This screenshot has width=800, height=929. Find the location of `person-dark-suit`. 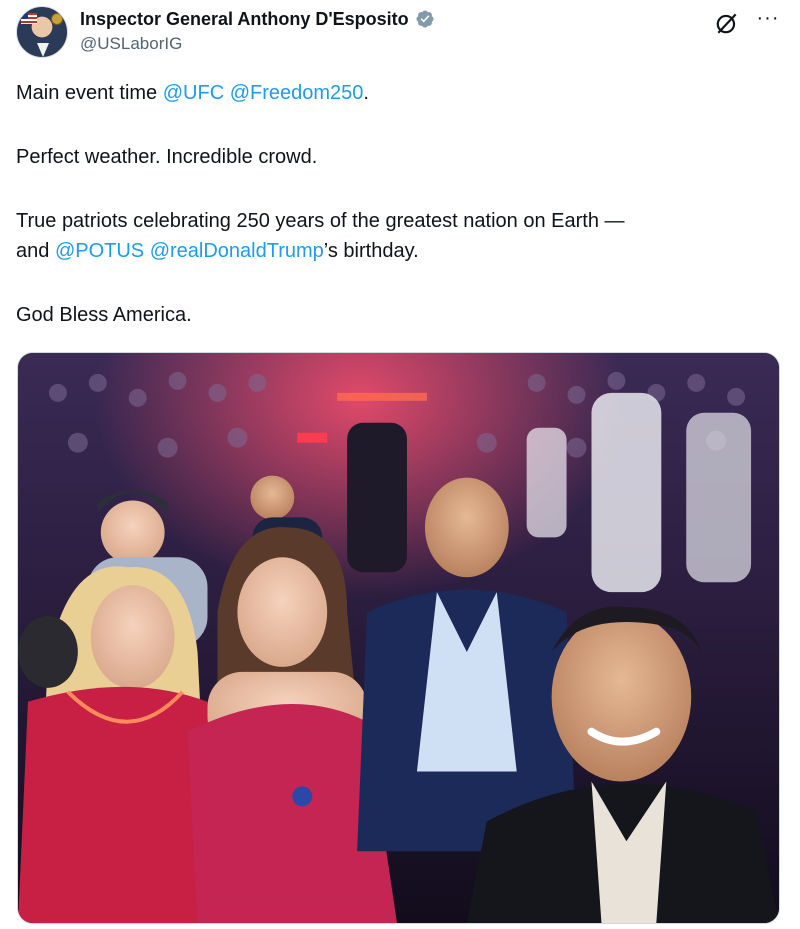

person-dark-suit is located at coordinates (377, 497).